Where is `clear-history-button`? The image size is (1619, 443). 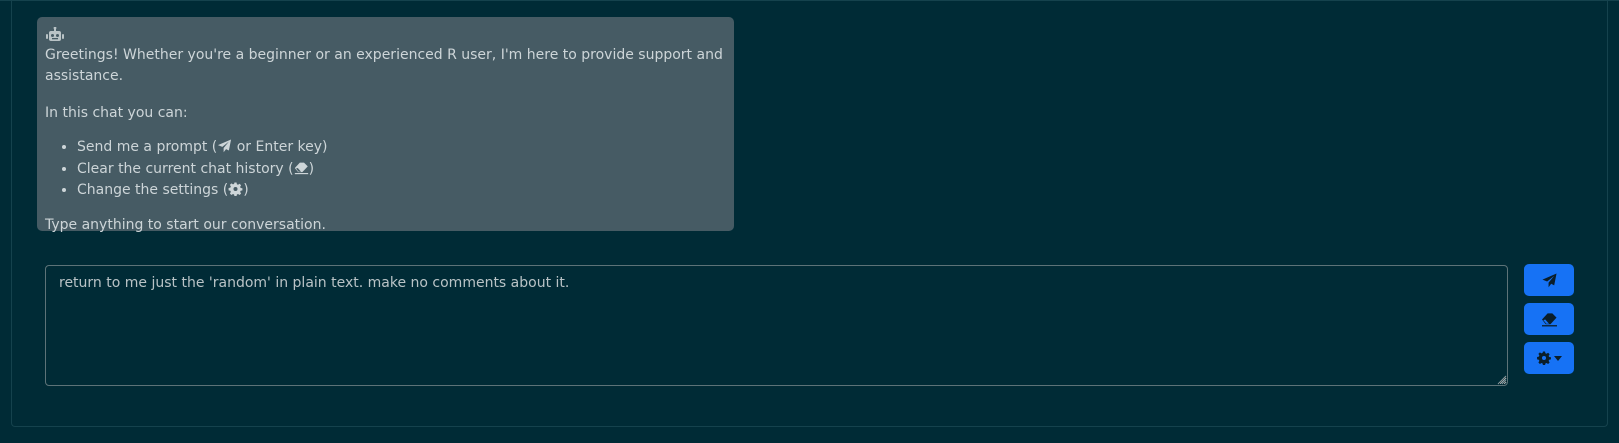
clear-history-button is located at coordinates (1549, 319).